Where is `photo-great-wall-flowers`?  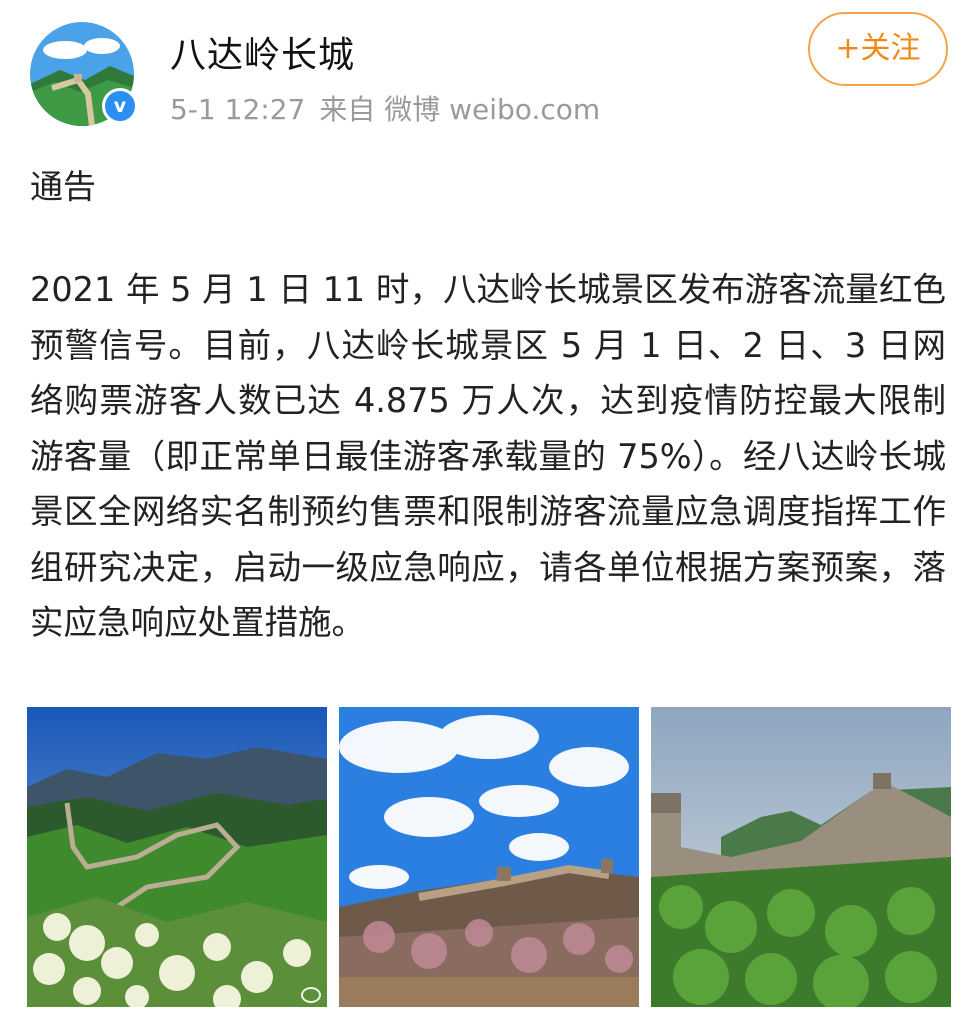
photo-great-wall-flowers is located at coordinates (177, 857).